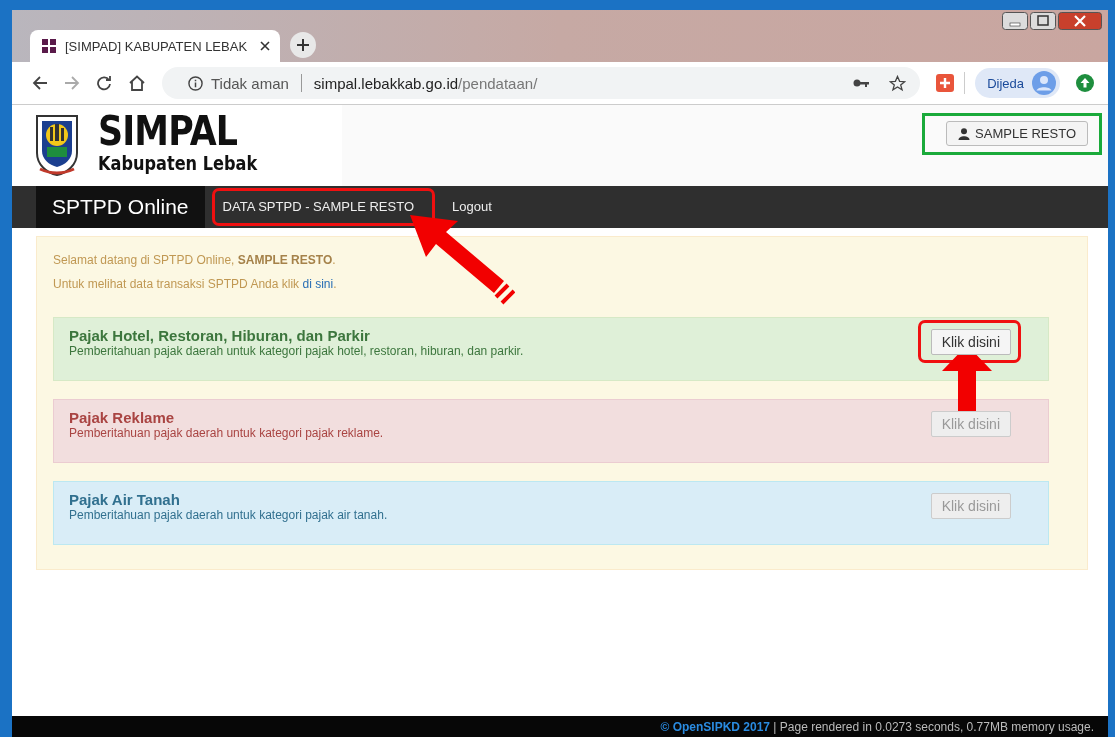  What do you see at coordinates (323, 207) in the screenshot?
I see `nav-link: DATA SPTPD - SAMPLE RESTO` at bounding box center [323, 207].